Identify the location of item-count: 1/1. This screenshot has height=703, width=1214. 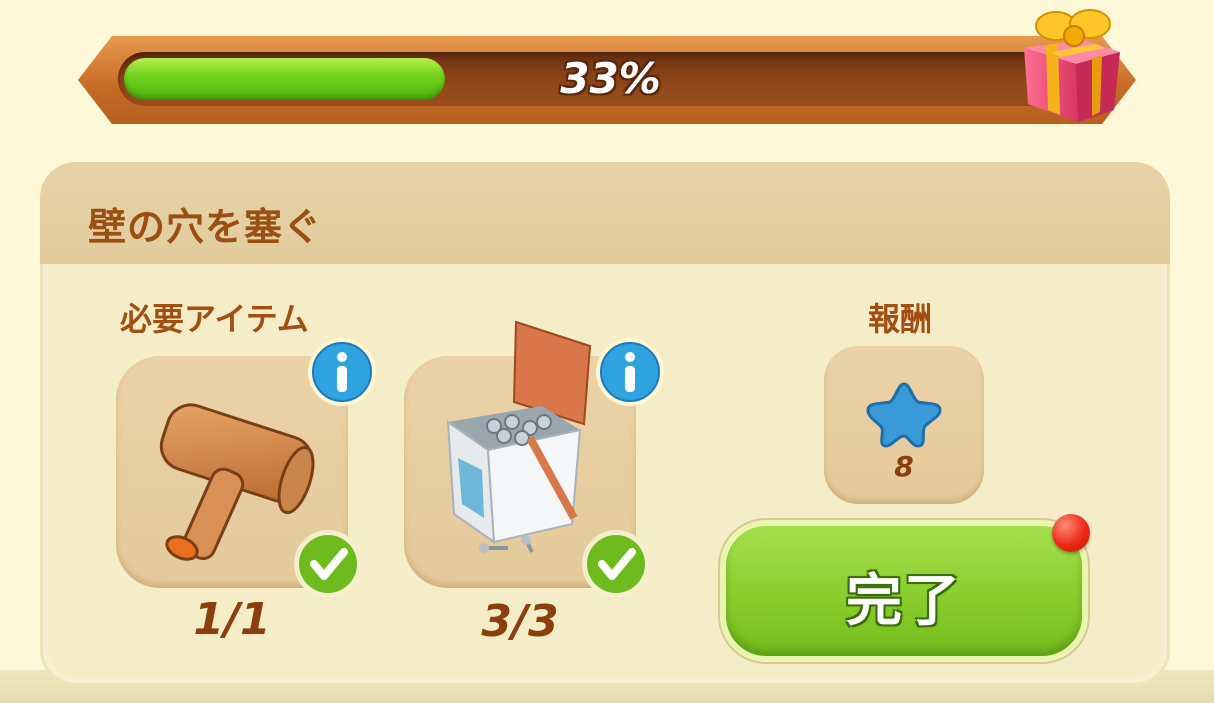
(232, 619).